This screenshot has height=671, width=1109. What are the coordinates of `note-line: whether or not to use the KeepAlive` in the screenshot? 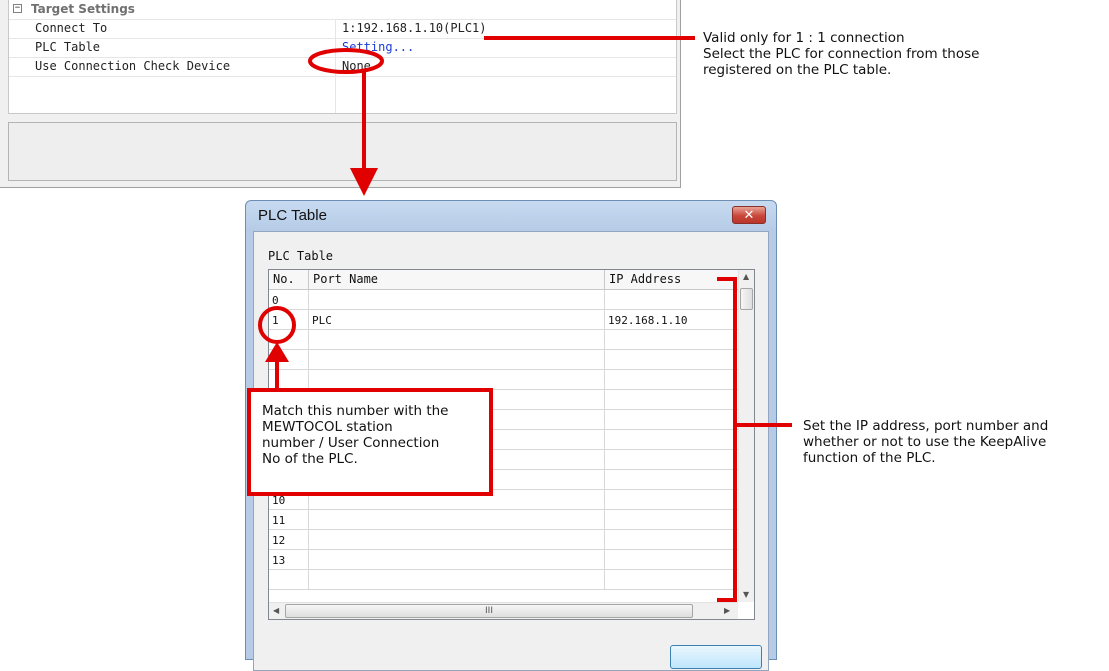 It's located at (925, 442).